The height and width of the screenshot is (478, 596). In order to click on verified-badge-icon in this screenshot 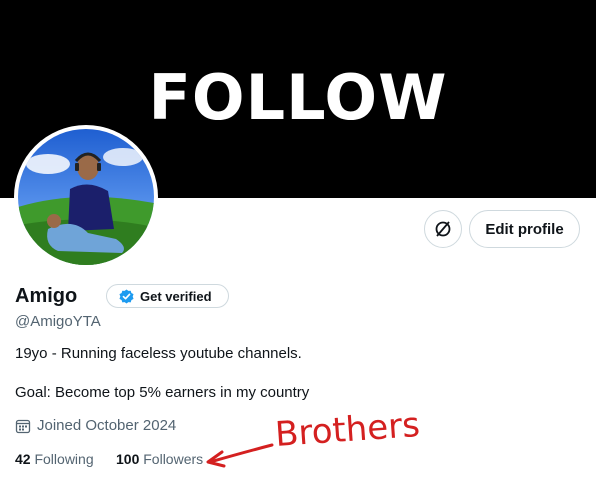, I will do `click(126, 296)`.